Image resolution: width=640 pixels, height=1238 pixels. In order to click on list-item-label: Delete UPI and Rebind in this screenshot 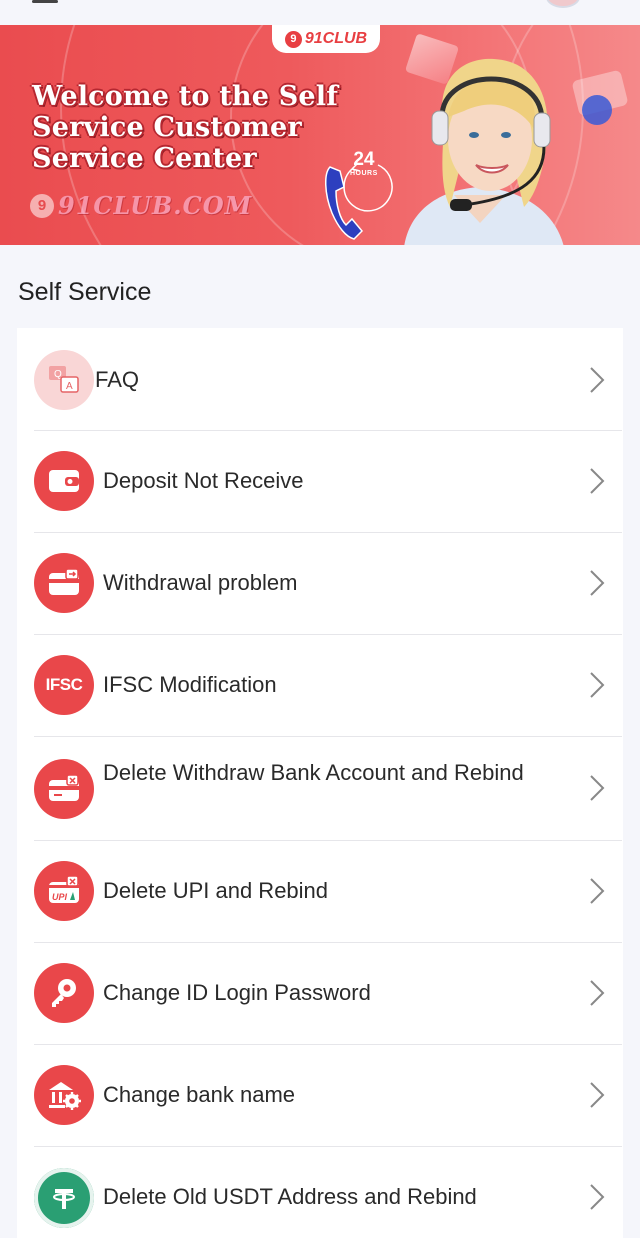, I will do `click(216, 890)`.